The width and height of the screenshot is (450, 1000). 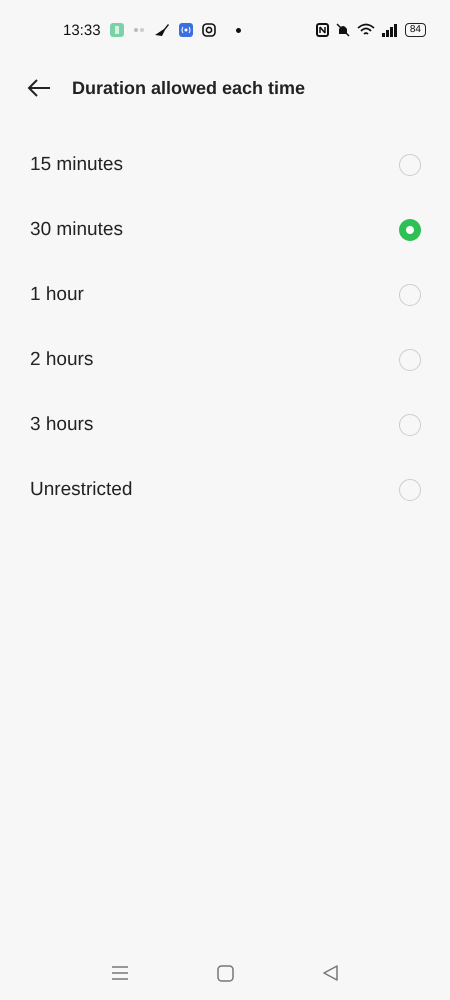 I want to click on camera-icon, so click(x=209, y=30).